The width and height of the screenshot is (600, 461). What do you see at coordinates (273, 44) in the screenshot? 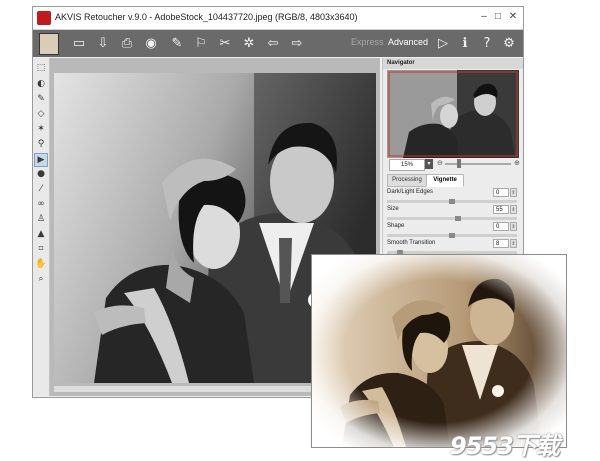
I see `undo-icon: ⇦` at bounding box center [273, 44].